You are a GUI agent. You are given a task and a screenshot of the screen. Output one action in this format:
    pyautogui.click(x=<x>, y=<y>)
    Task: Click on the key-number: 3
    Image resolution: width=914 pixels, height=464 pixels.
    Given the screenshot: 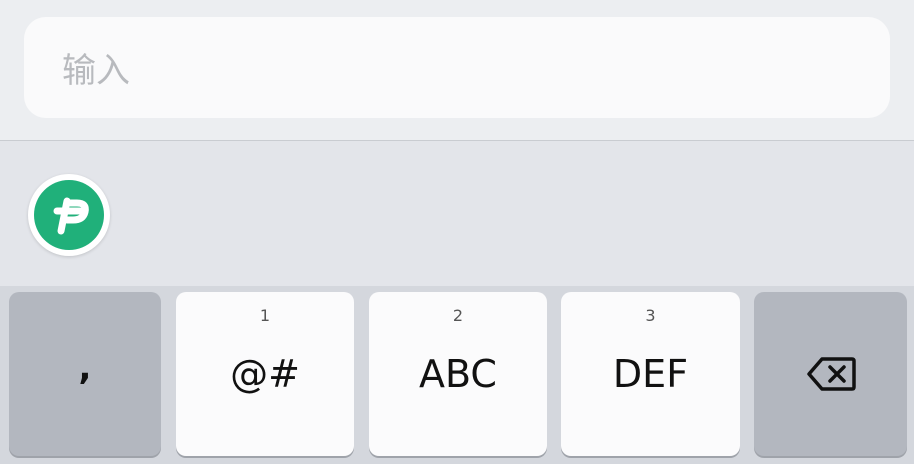 What is the action you would take?
    pyautogui.click(x=650, y=315)
    